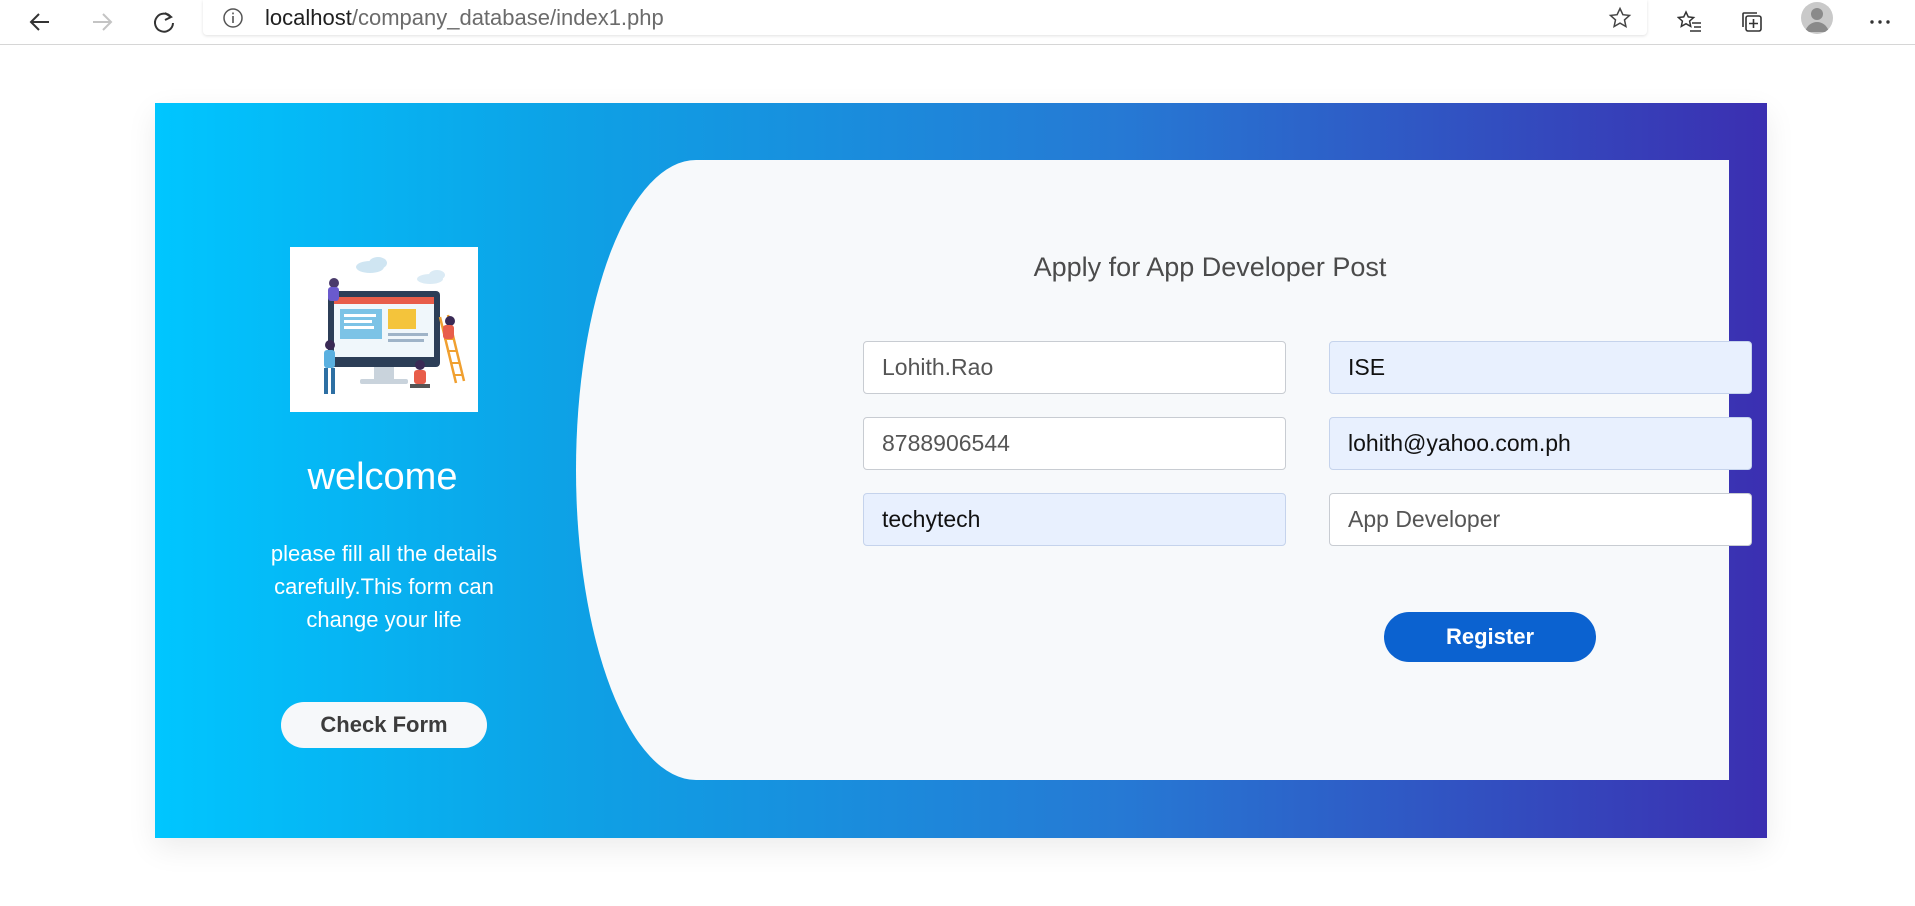 The width and height of the screenshot is (1915, 906). What do you see at coordinates (40, 22) in the screenshot?
I see `back-arrow-icon` at bounding box center [40, 22].